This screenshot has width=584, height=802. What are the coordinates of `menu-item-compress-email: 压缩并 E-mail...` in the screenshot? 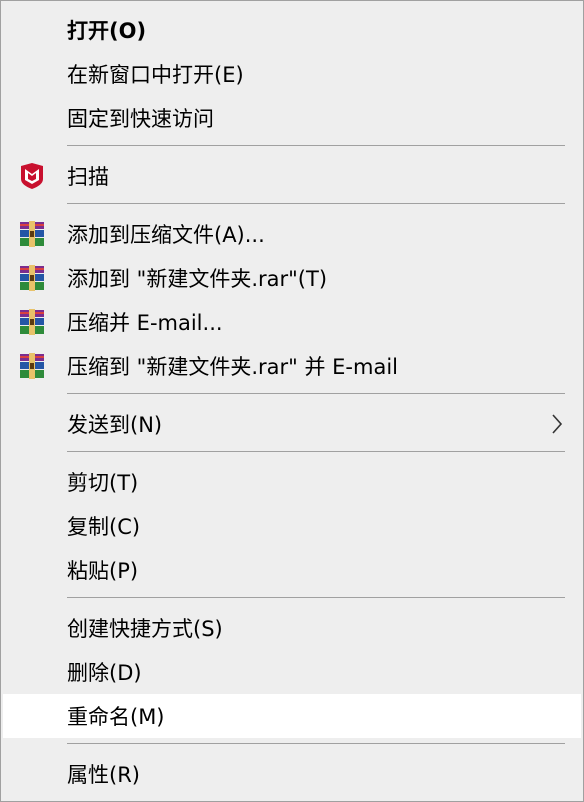 It's located at (292, 322).